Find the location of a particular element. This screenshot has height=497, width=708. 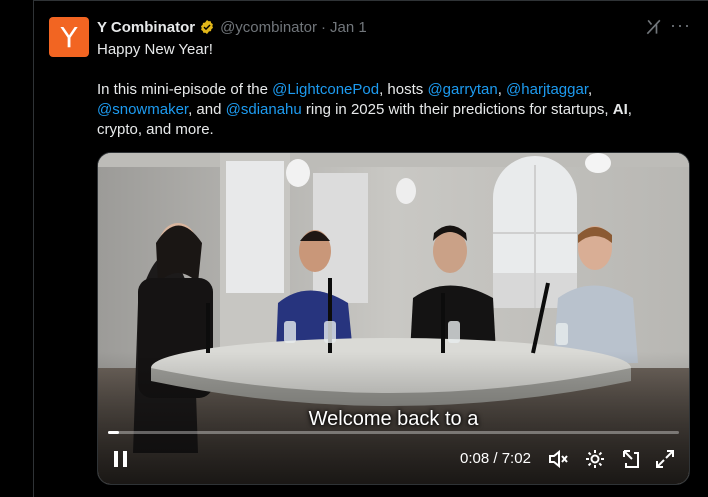

avatar-letter: Y is located at coordinates (69, 37).